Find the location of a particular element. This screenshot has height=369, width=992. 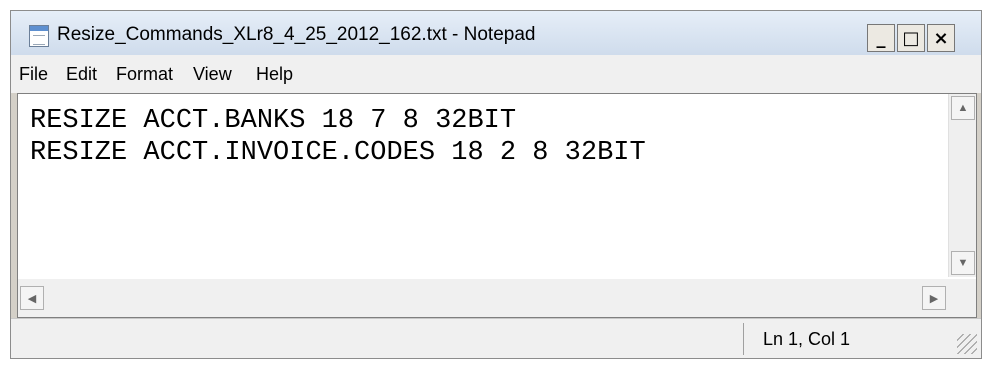

menu-edit: Edit is located at coordinates (81, 74).